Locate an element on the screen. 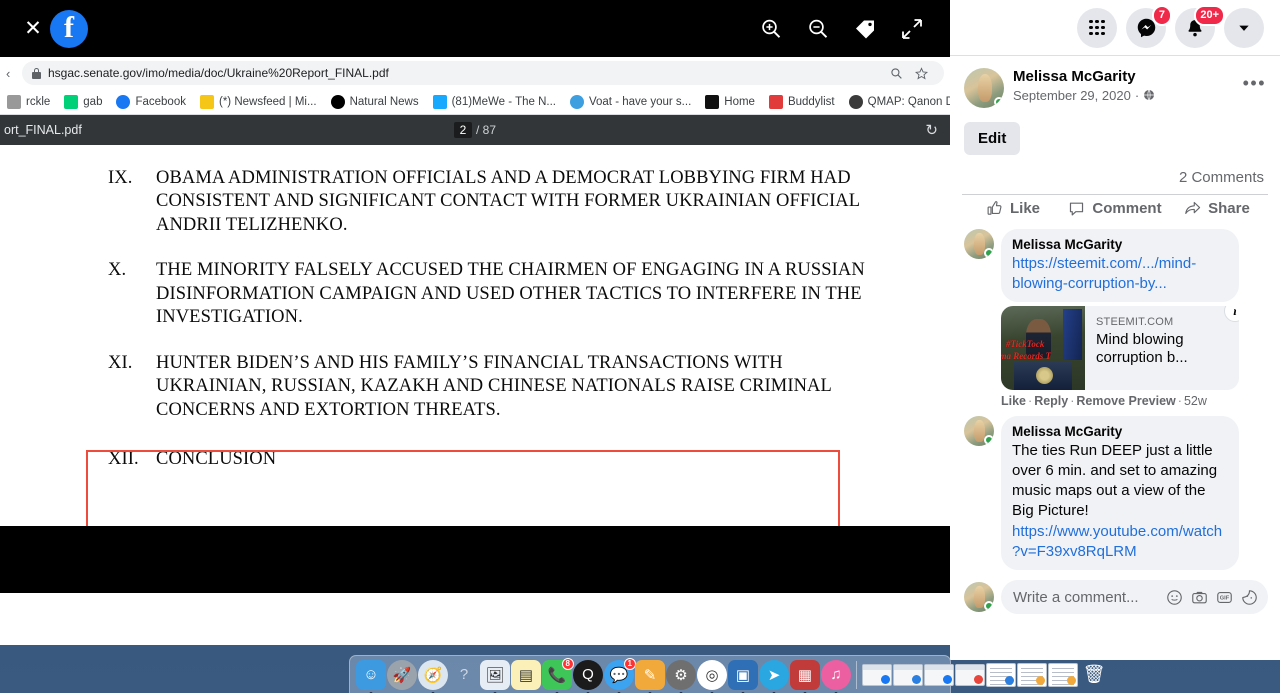  share-button: Share is located at coordinates (1217, 208).